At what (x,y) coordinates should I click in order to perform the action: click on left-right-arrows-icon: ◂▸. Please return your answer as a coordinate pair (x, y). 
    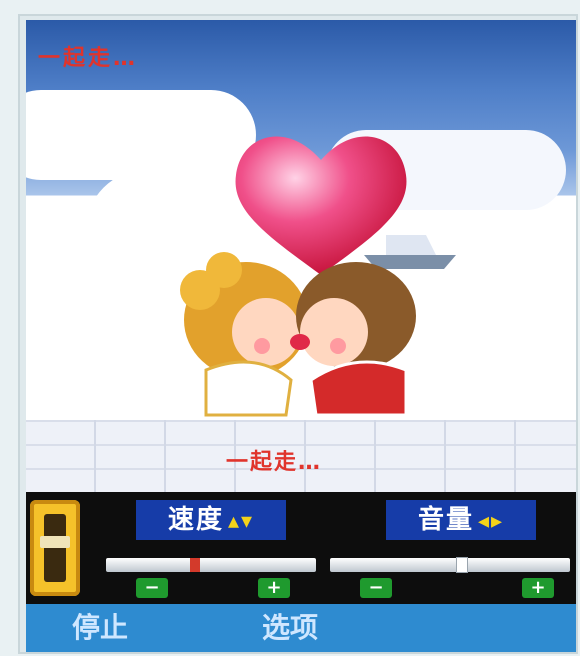
    Looking at the image, I should click on (491, 521).